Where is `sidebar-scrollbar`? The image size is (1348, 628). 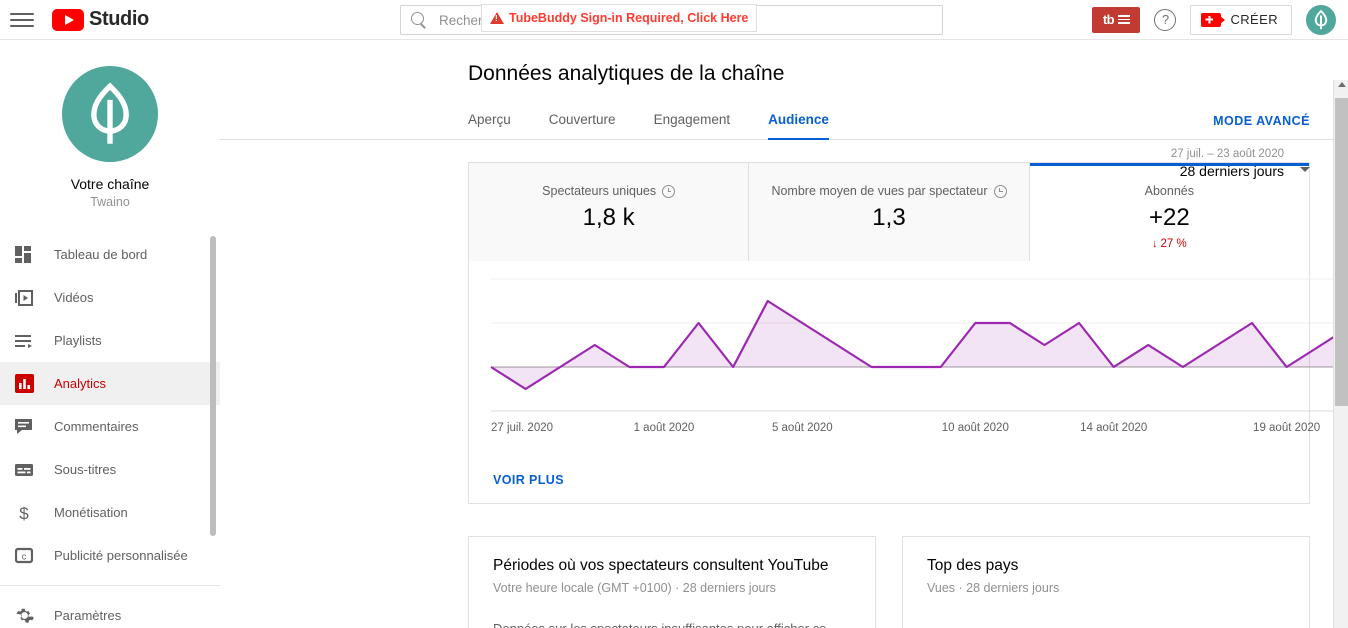 sidebar-scrollbar is located at coordinates (213, 386).